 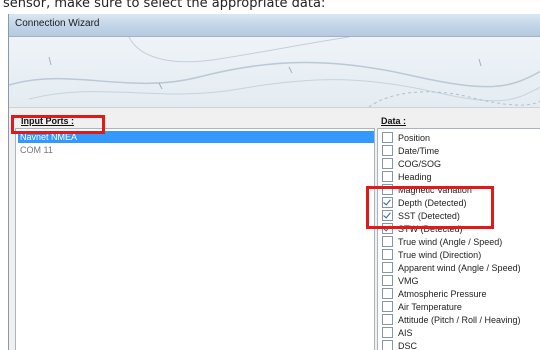 What do you see at coordinates (58, 124) in the screenshot?
I see `annotation-highlight-port` at bounding box center [58, 124].